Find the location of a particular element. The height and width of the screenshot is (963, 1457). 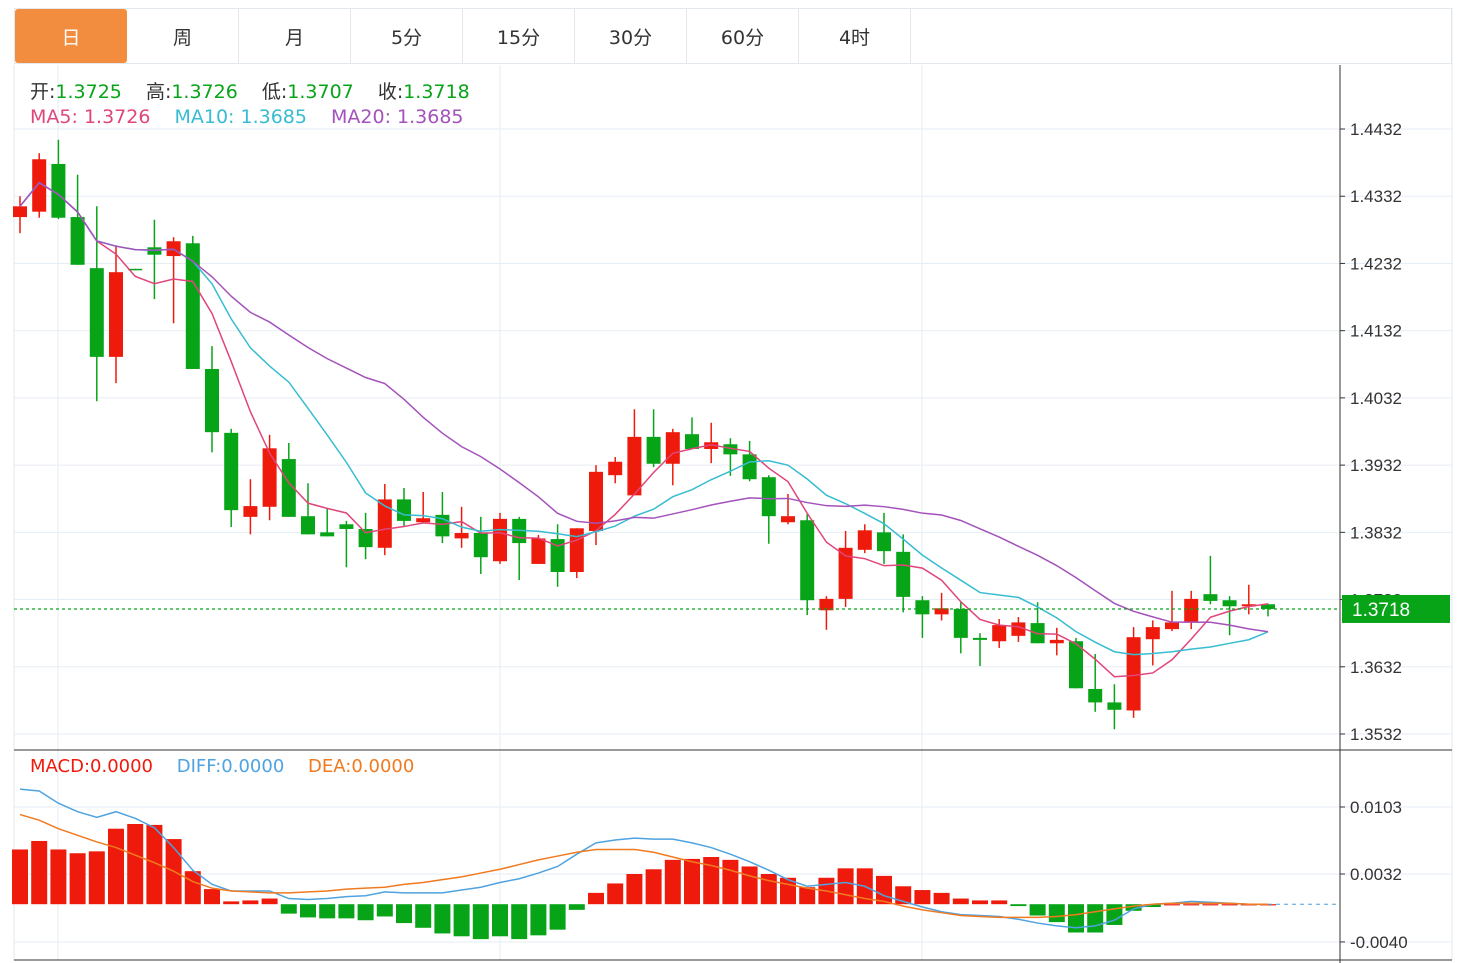

y-tick-label: 1.3632 is located at coordinates (1376, 667).